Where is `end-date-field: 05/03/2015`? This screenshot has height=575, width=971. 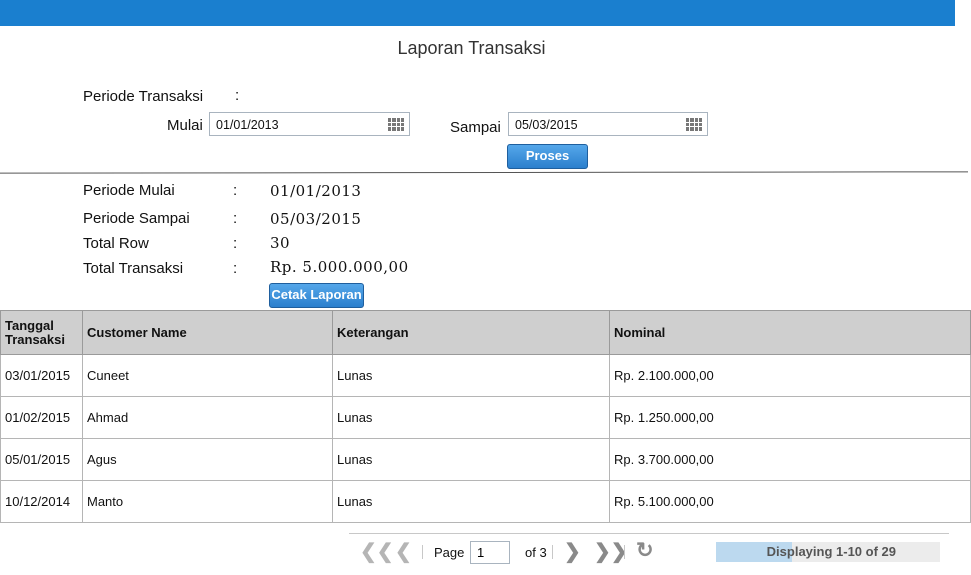 end-date-field: 05/03/2015 is located at coordinates (608, 124).